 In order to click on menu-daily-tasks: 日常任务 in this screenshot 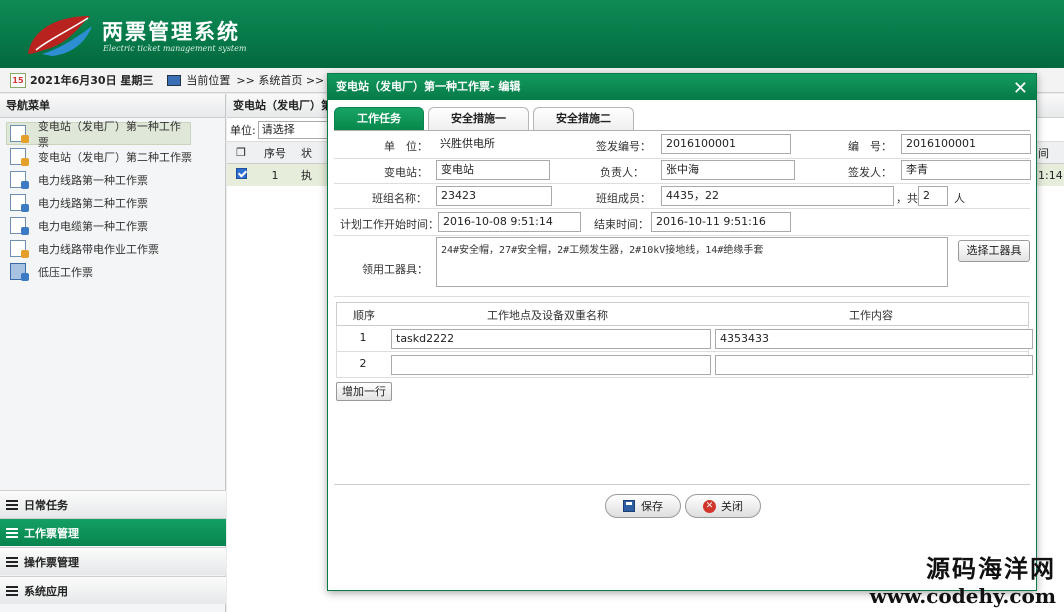, I will do `click(113, 504)`.